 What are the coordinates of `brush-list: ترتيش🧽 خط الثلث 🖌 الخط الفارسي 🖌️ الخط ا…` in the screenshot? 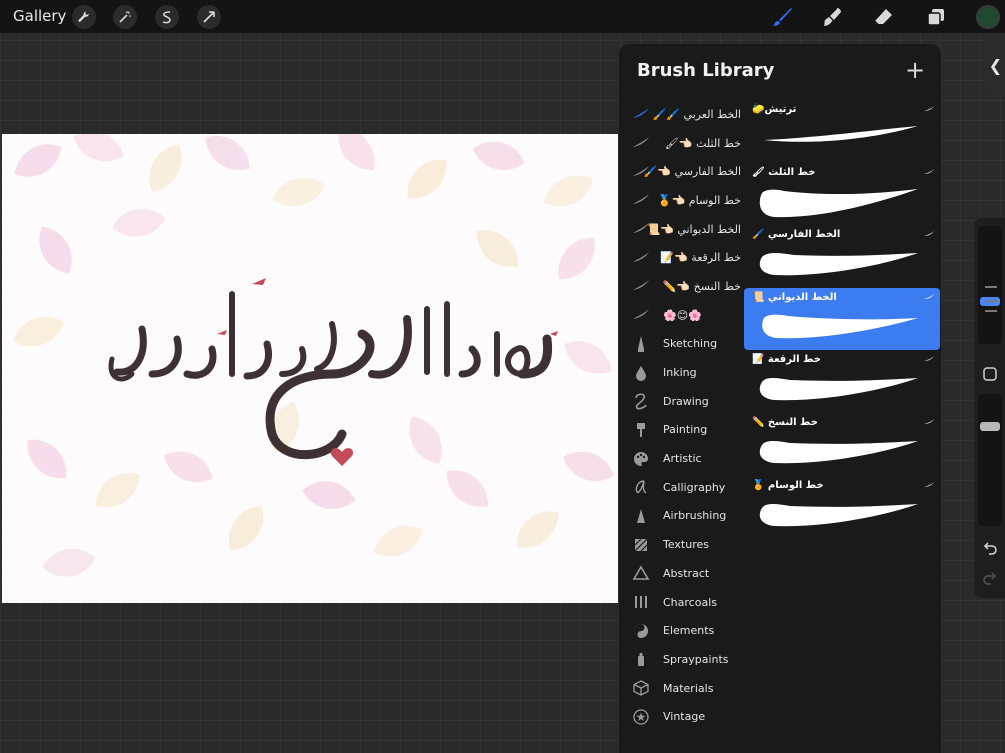 It's located at (842, 319).